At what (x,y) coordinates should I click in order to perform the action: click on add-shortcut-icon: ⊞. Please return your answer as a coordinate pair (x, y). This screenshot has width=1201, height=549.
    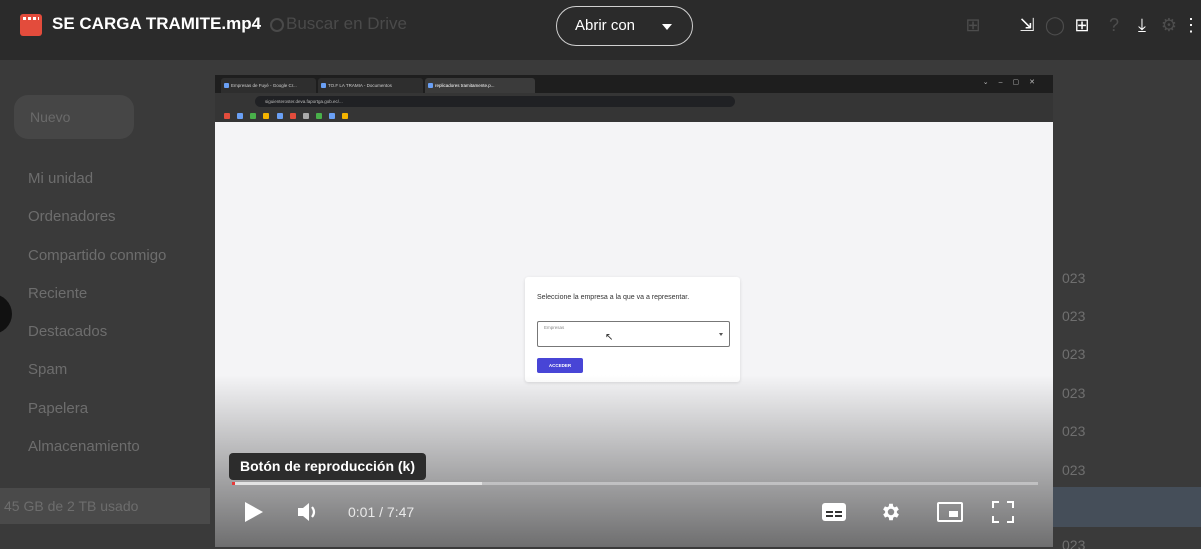
    Looking at the image, I should click on (1082, 25).